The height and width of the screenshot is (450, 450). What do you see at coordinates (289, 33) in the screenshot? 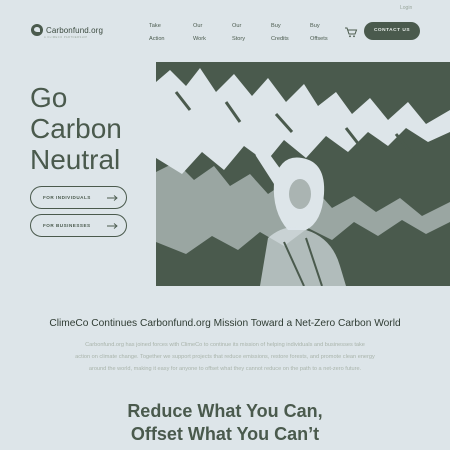
I see `nav-buy-credits: Buy Credits` at bounding box center [289, 33].